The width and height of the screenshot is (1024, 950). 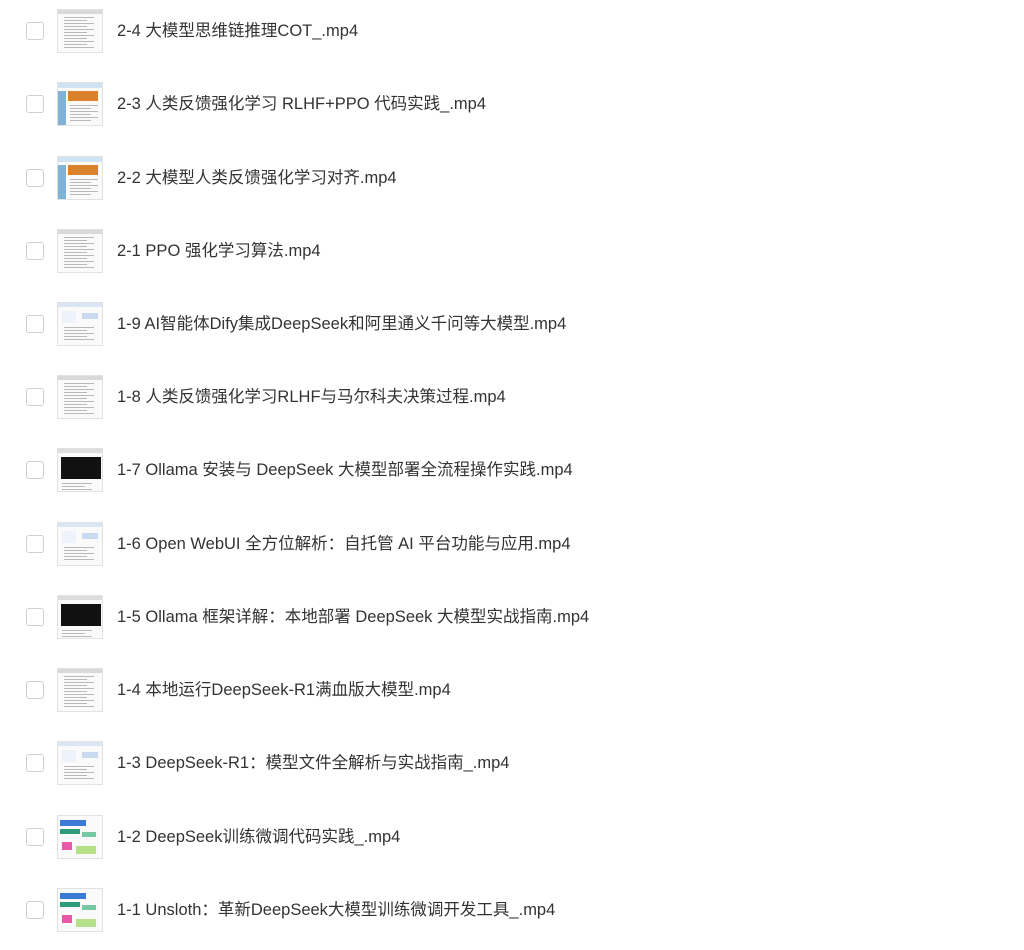 What do you see at coordinates (512, 692) in the screenshot?
I see `list-item: 1-4 本地运行DeepSeek-R1满血版大模型.mp4` at bounding box center [512, 692].